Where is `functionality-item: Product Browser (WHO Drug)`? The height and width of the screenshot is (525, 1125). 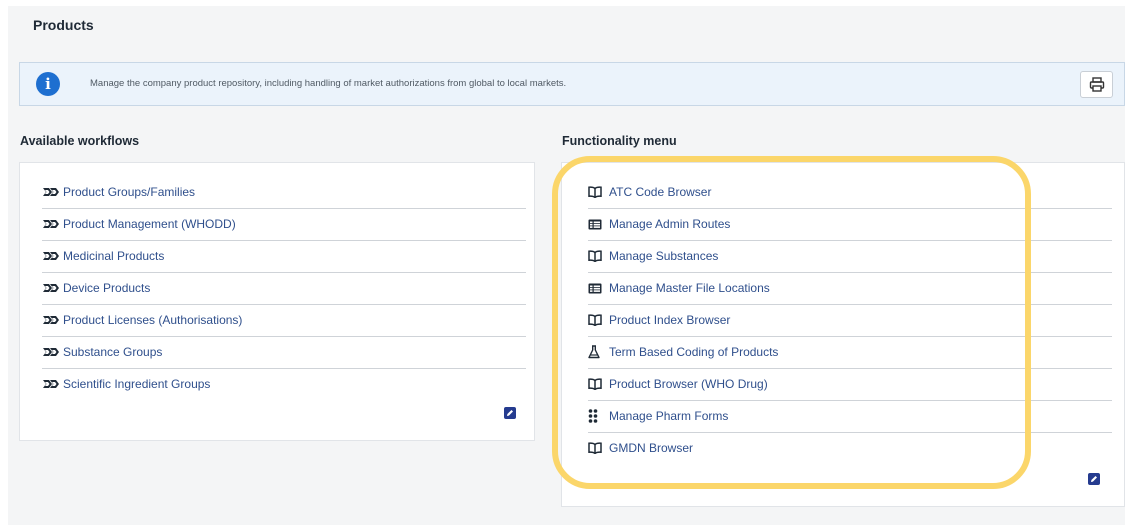 functionality-item: Product Browser (WHO Drug) is located at coordinates (838, 384).